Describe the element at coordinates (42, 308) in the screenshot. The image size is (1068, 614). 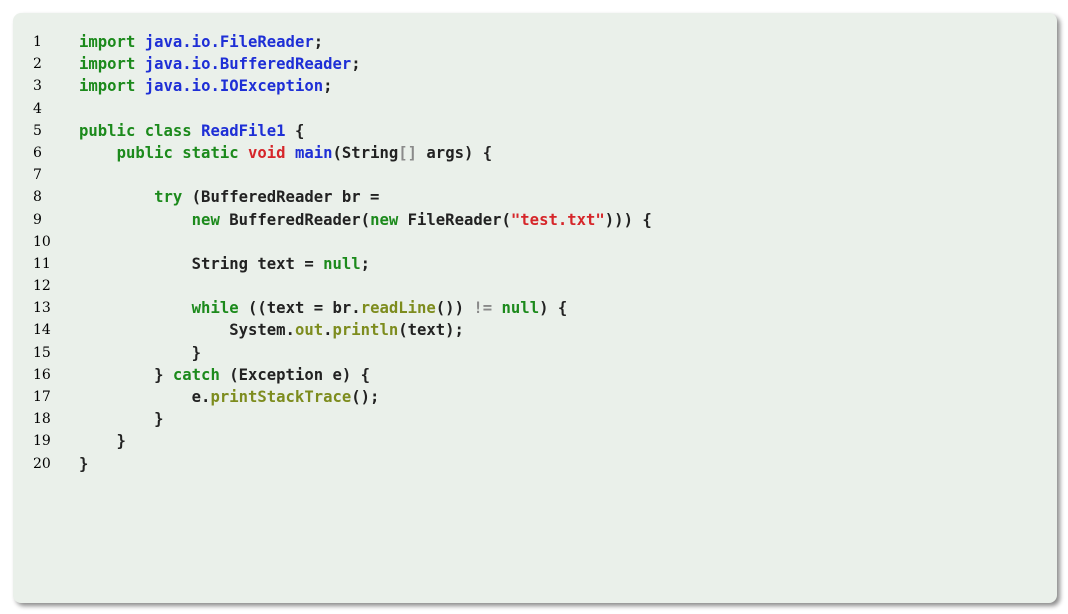
I see `line-number: 13` at that location.